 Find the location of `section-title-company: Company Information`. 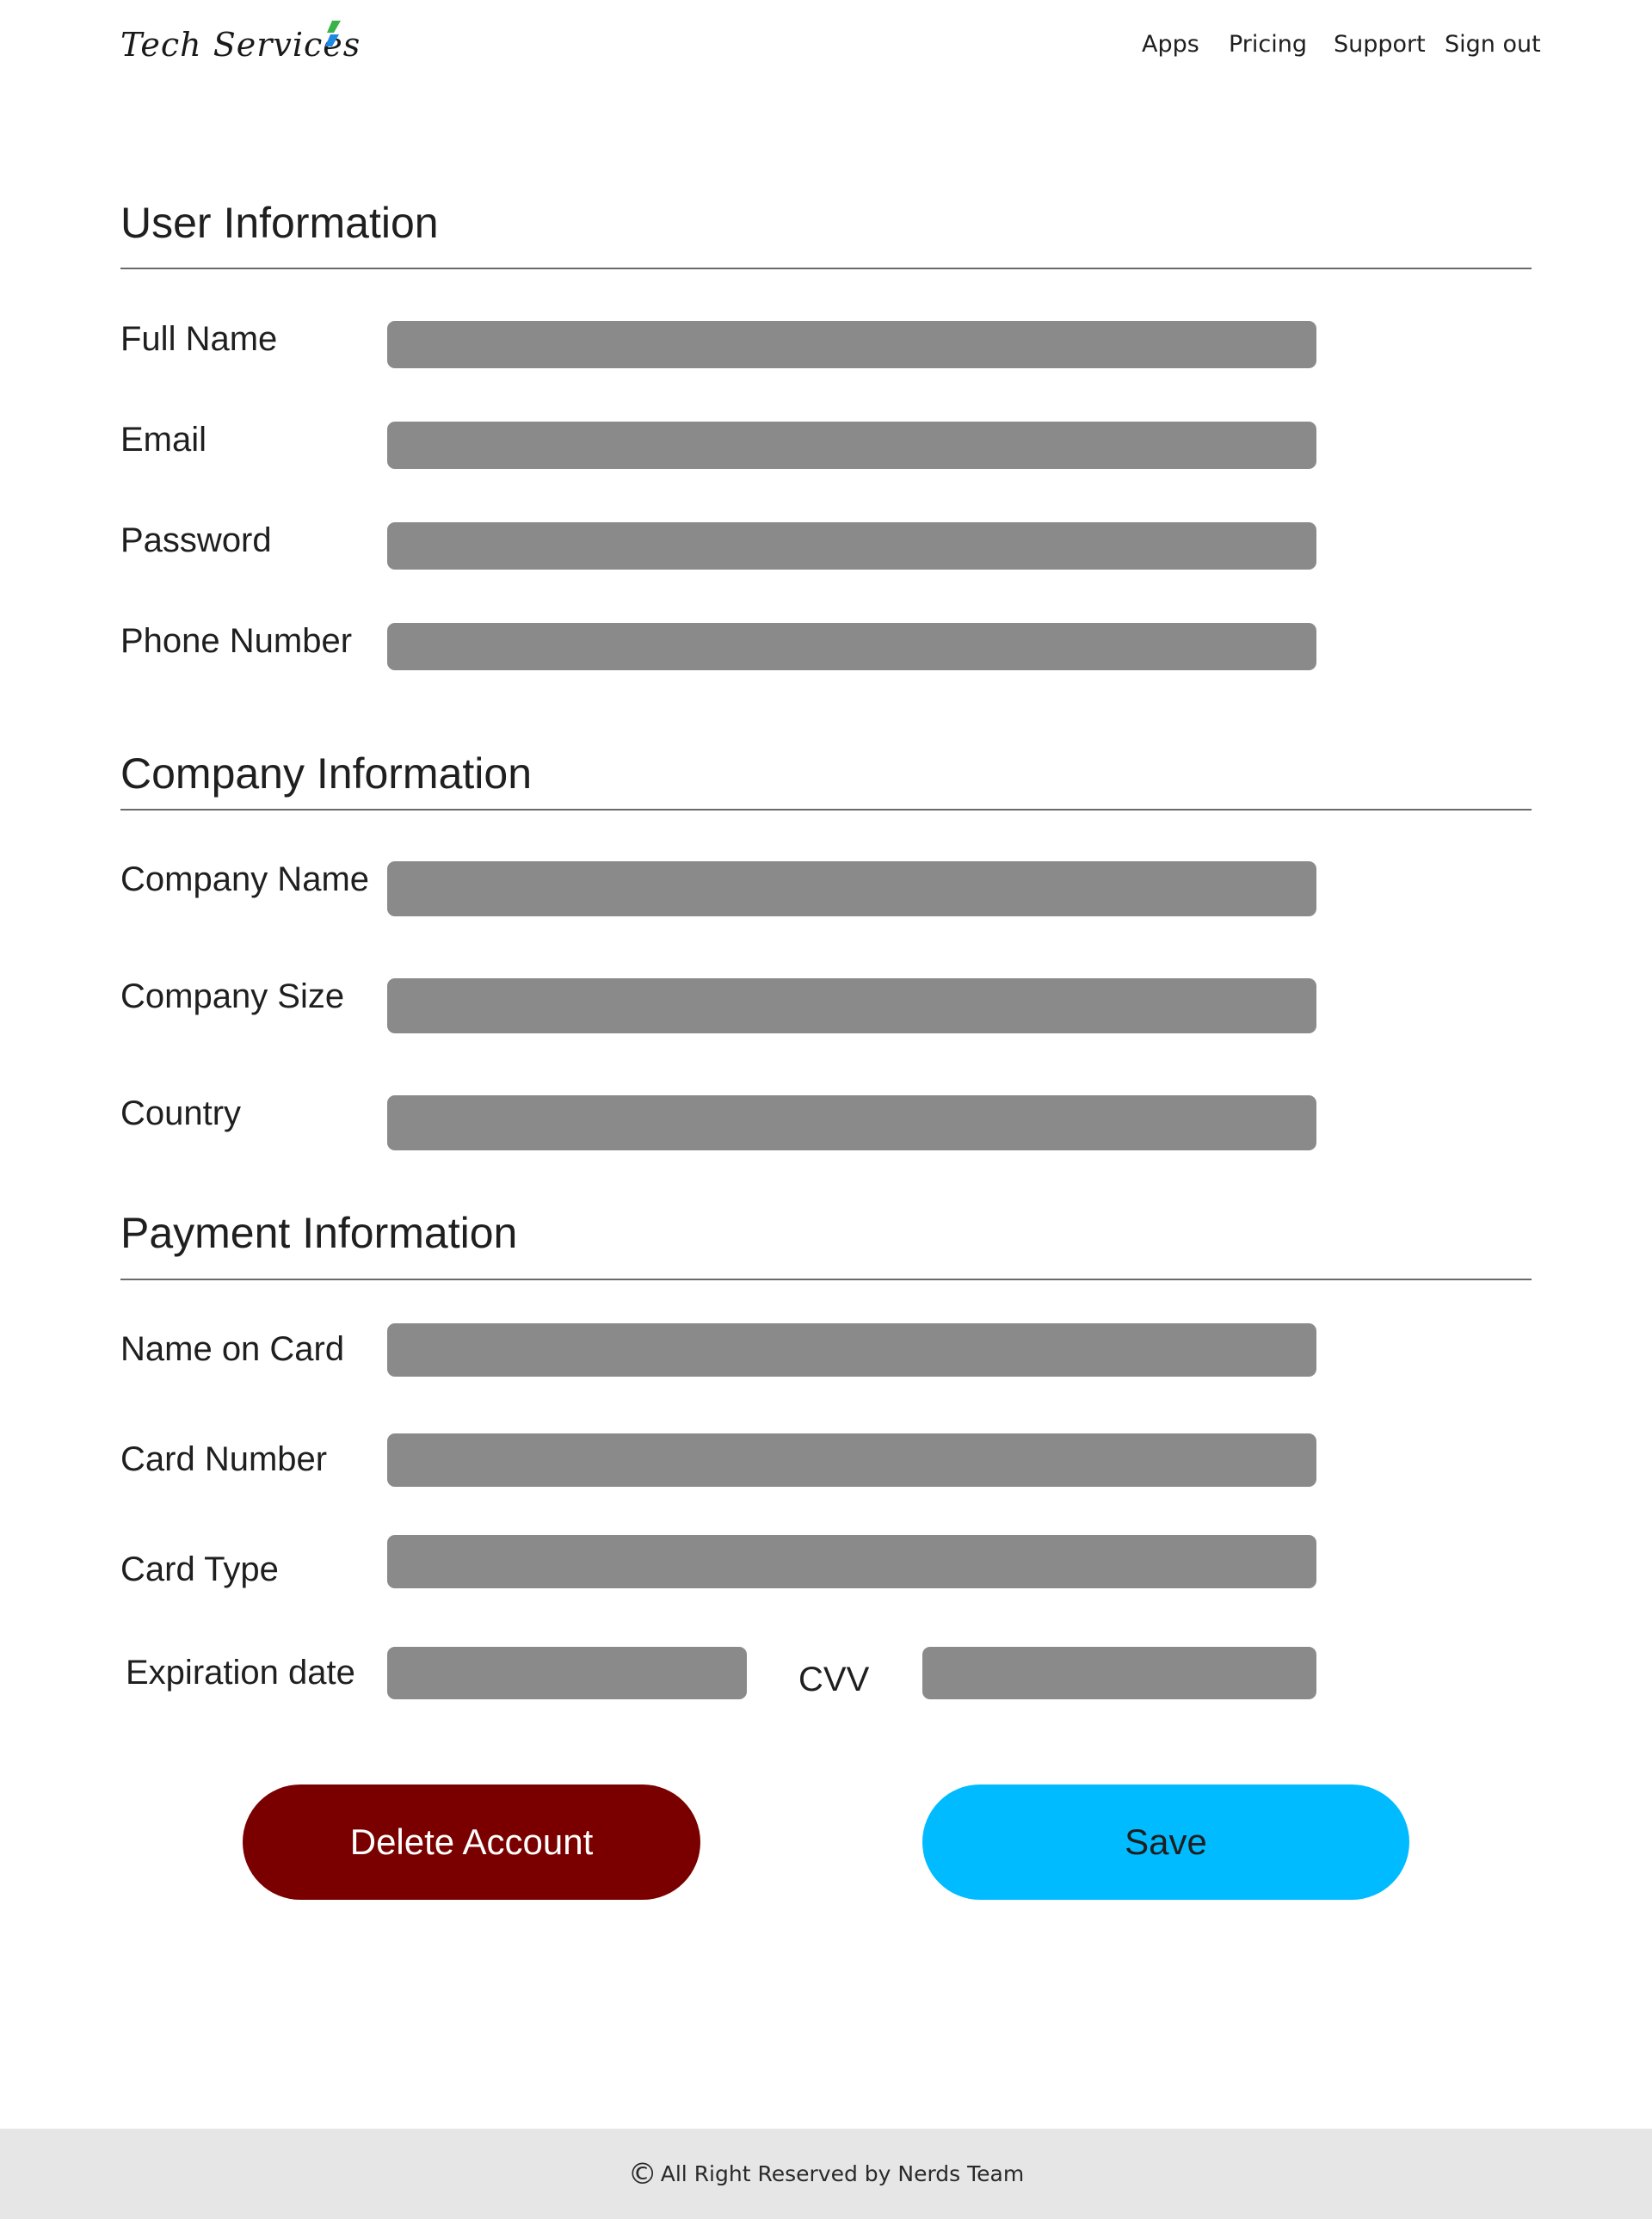

section-title-company: Company Information is located at coordinates (326, 773).